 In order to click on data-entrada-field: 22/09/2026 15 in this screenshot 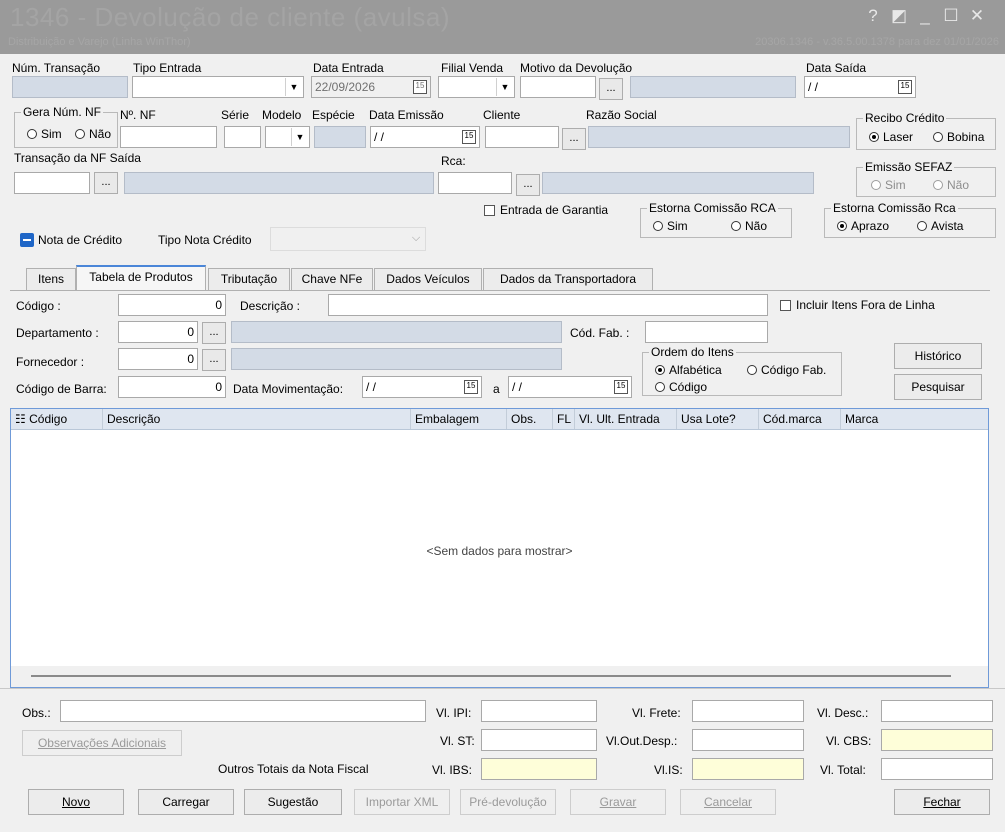, I will do `click(371, 87)`.